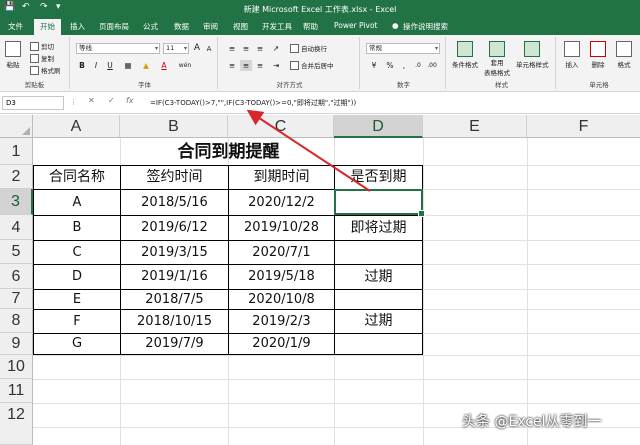  What do you see at coordinates (532, 422) in the screenshot?
I see `watermark: 头条 @Excel从零到一` at bounding box center [532, 422].